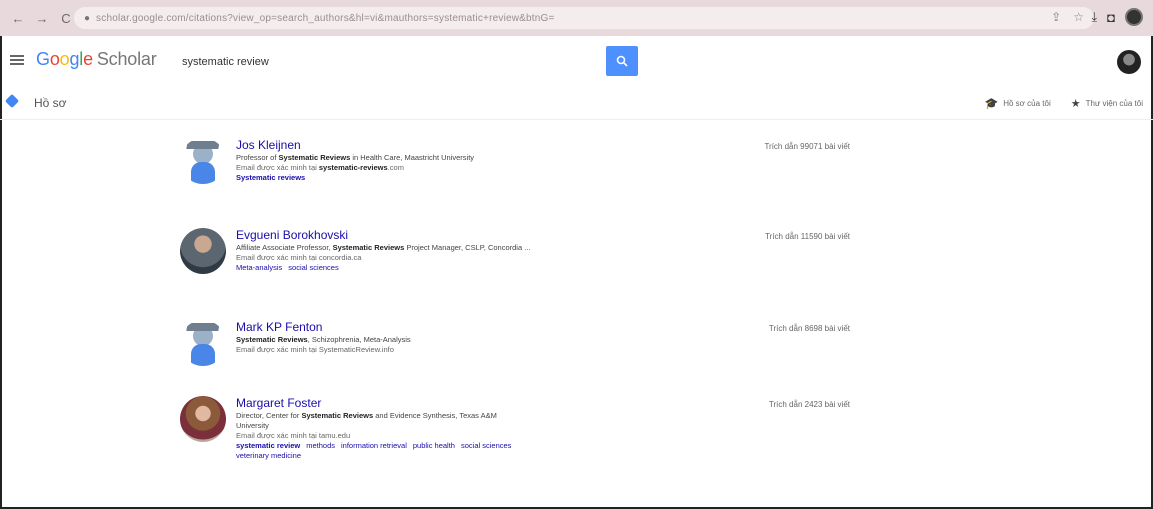 The width and height of the screenshot is (1153, 509). What do you see at coordinates (436, 235) in the screenshot?
I see `author-name-link: Evgueni Borokhovski` at bounding box center [436, 235].